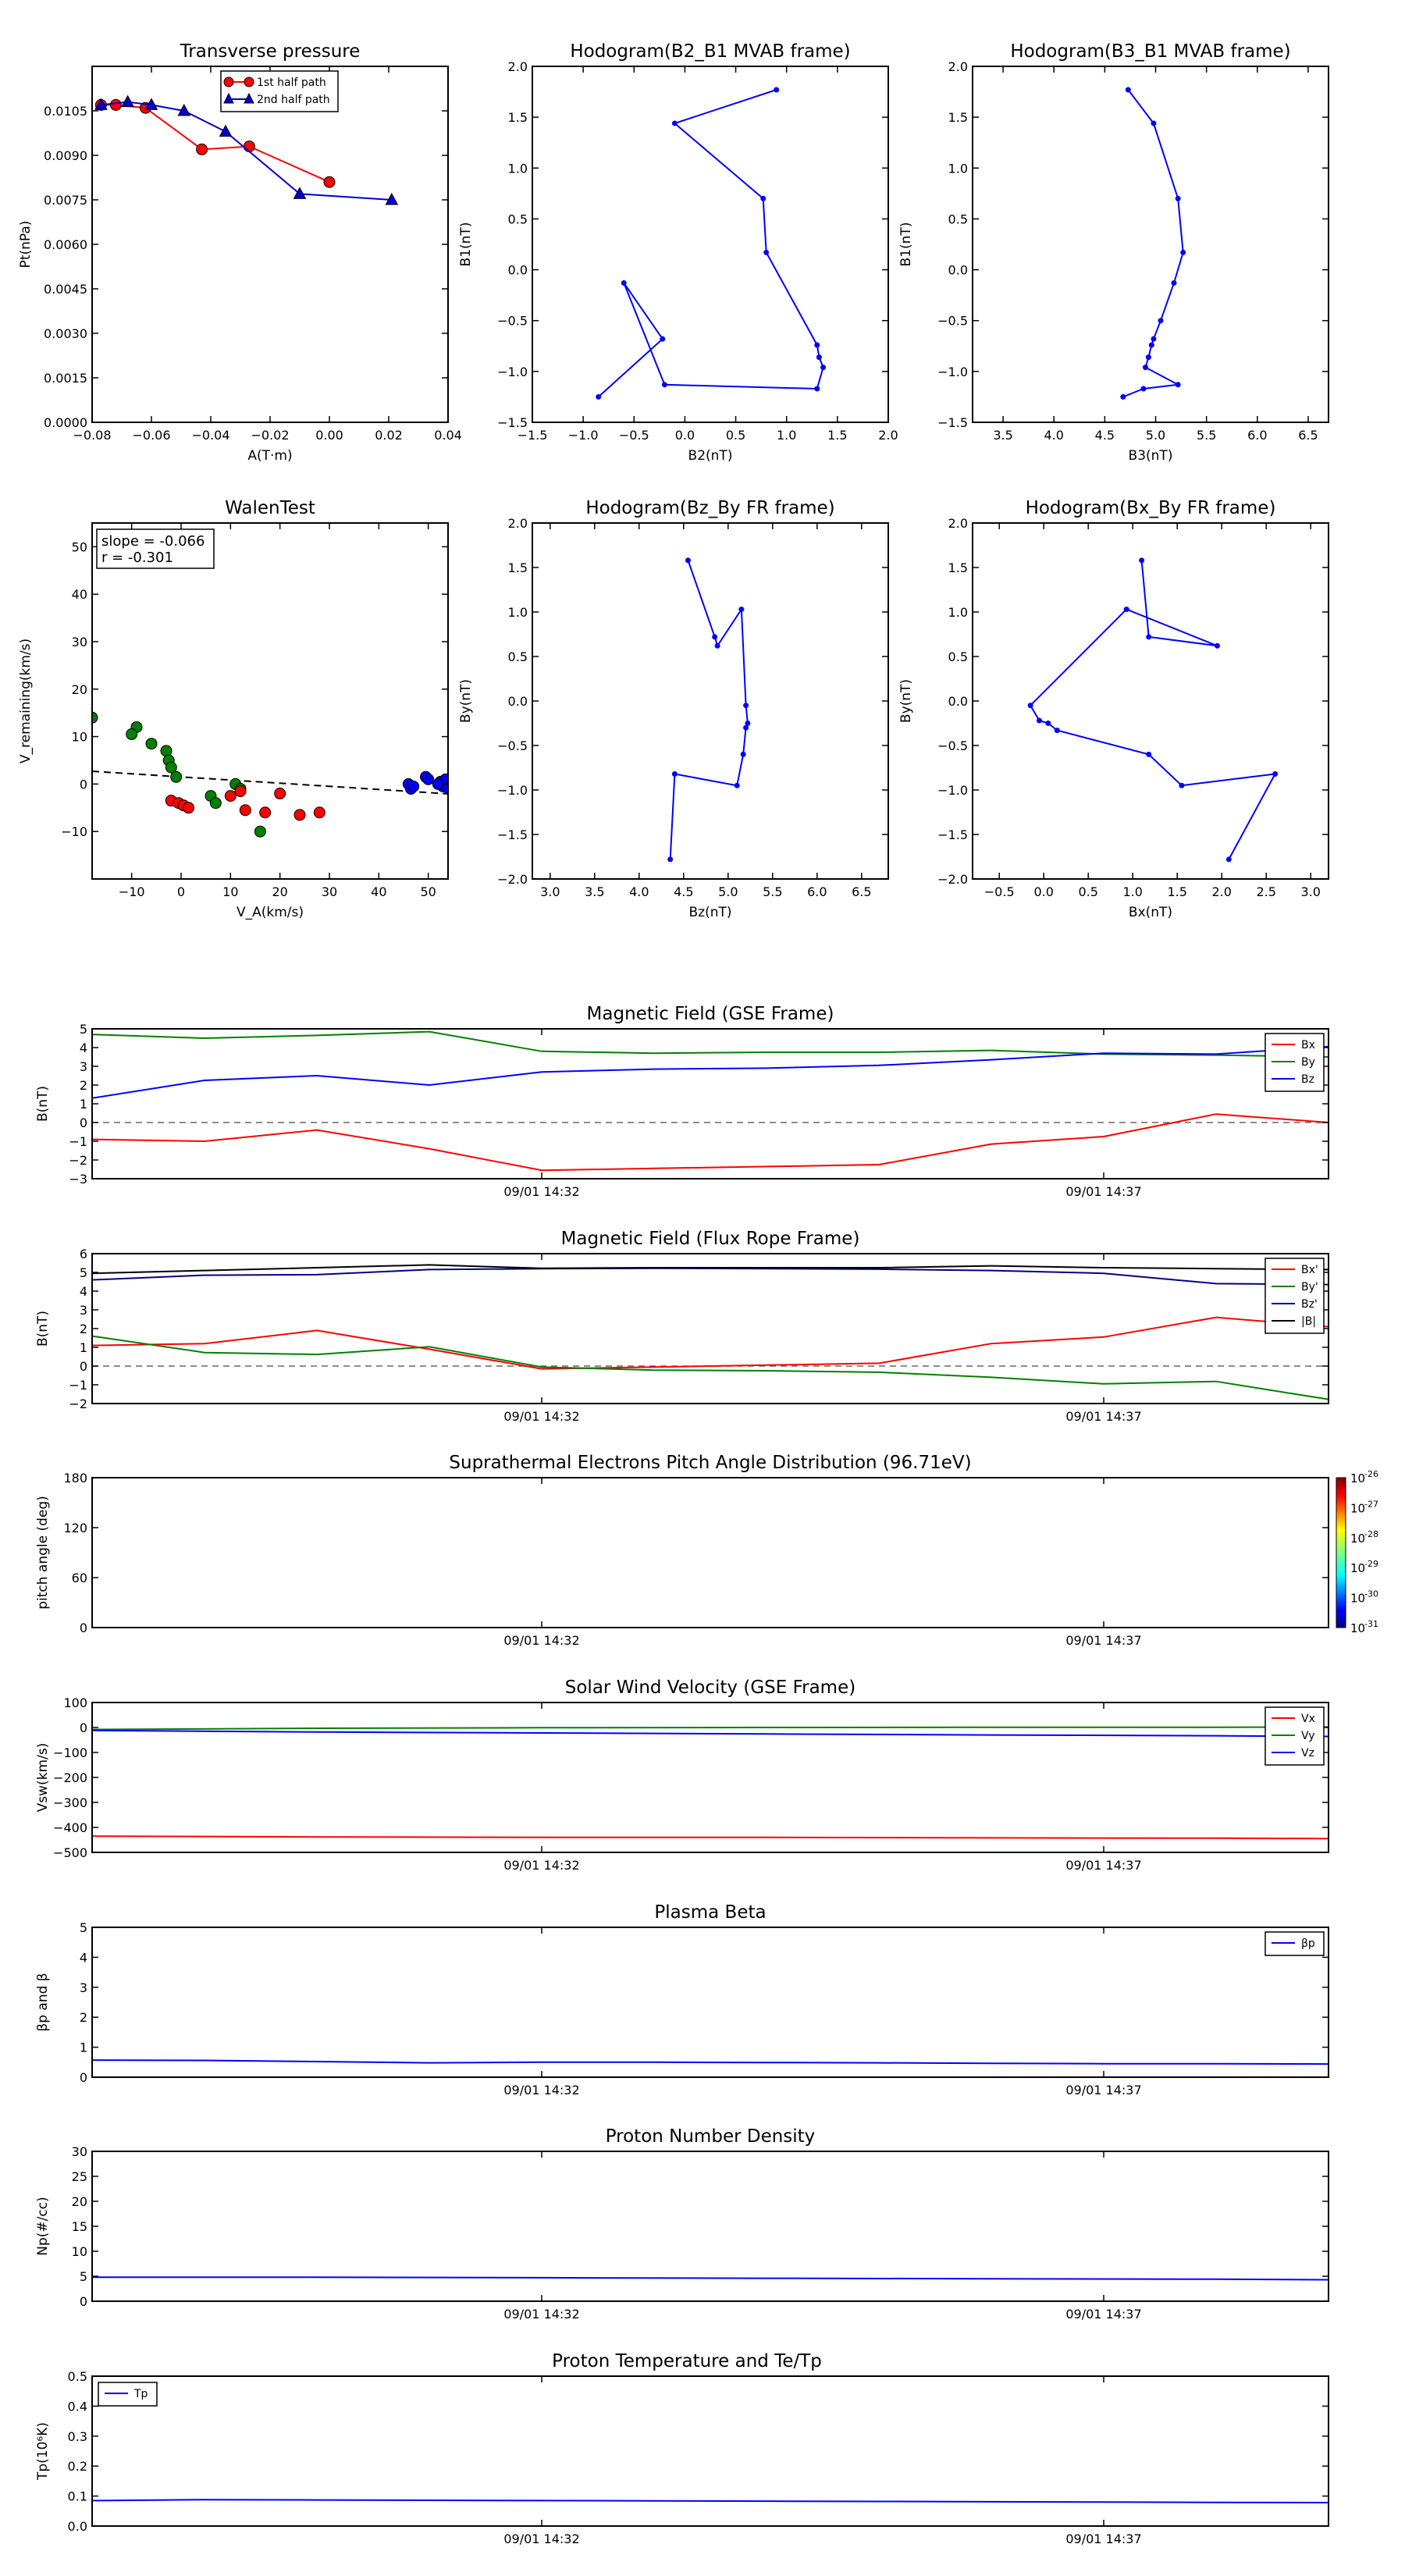  Describe the element at coordinates (84, 2048) in the screenshot. I see `y-tick-label: 1` at that location.